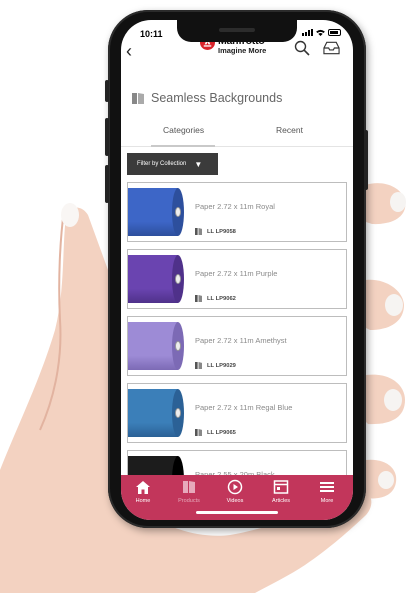 The width and height of the screenshot is (411, 593). I want to click on nav-label: More, so click(327, 501).